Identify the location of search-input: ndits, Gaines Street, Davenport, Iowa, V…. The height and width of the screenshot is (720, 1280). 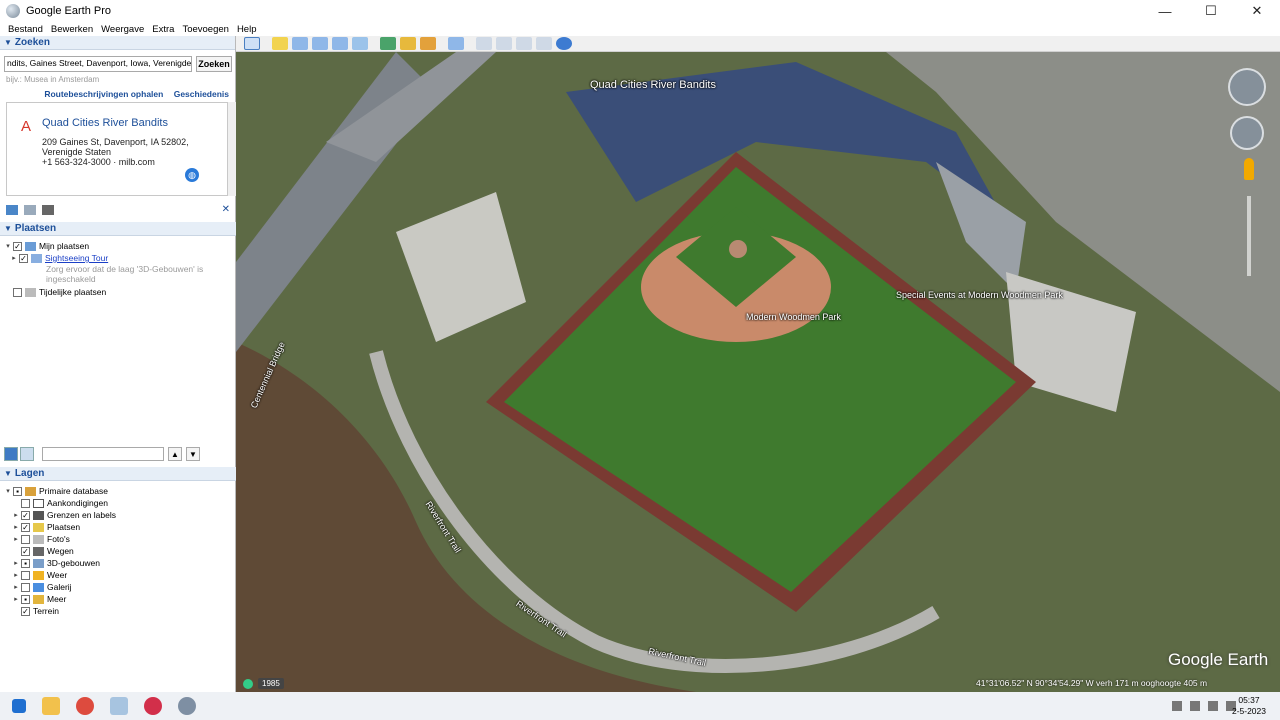
(98, 64).